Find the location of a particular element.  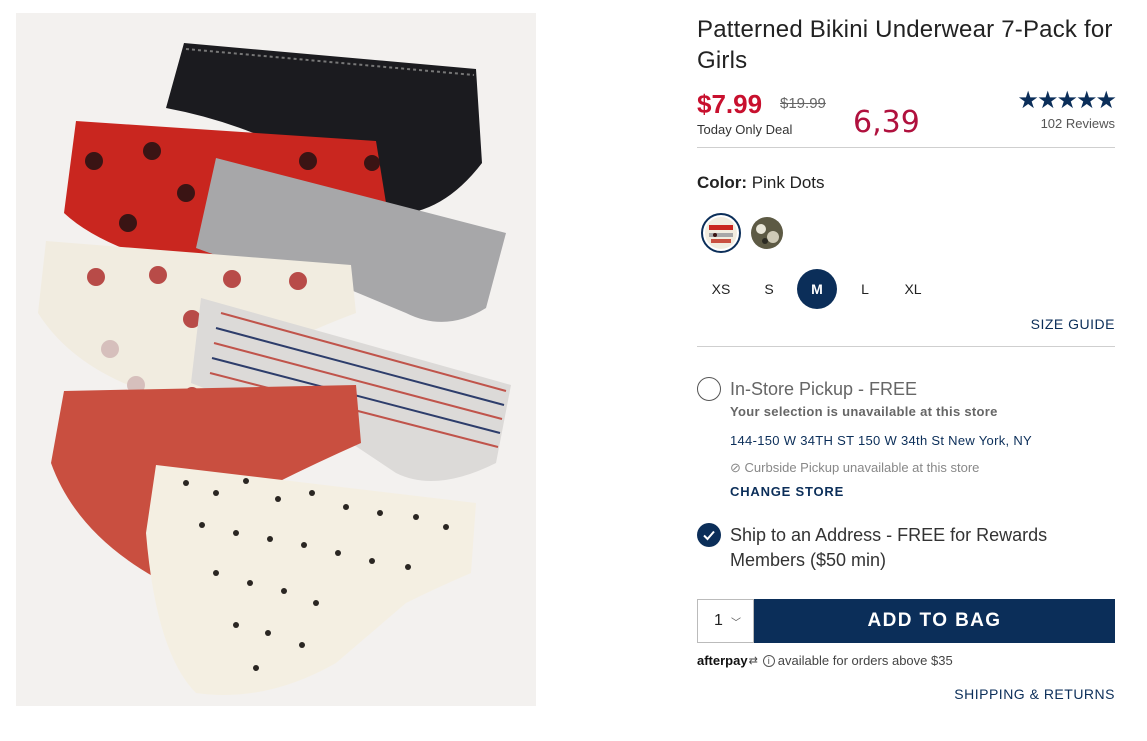

pickup-title: In-Store Pickup - FREE is located at coordinates (824, 389).